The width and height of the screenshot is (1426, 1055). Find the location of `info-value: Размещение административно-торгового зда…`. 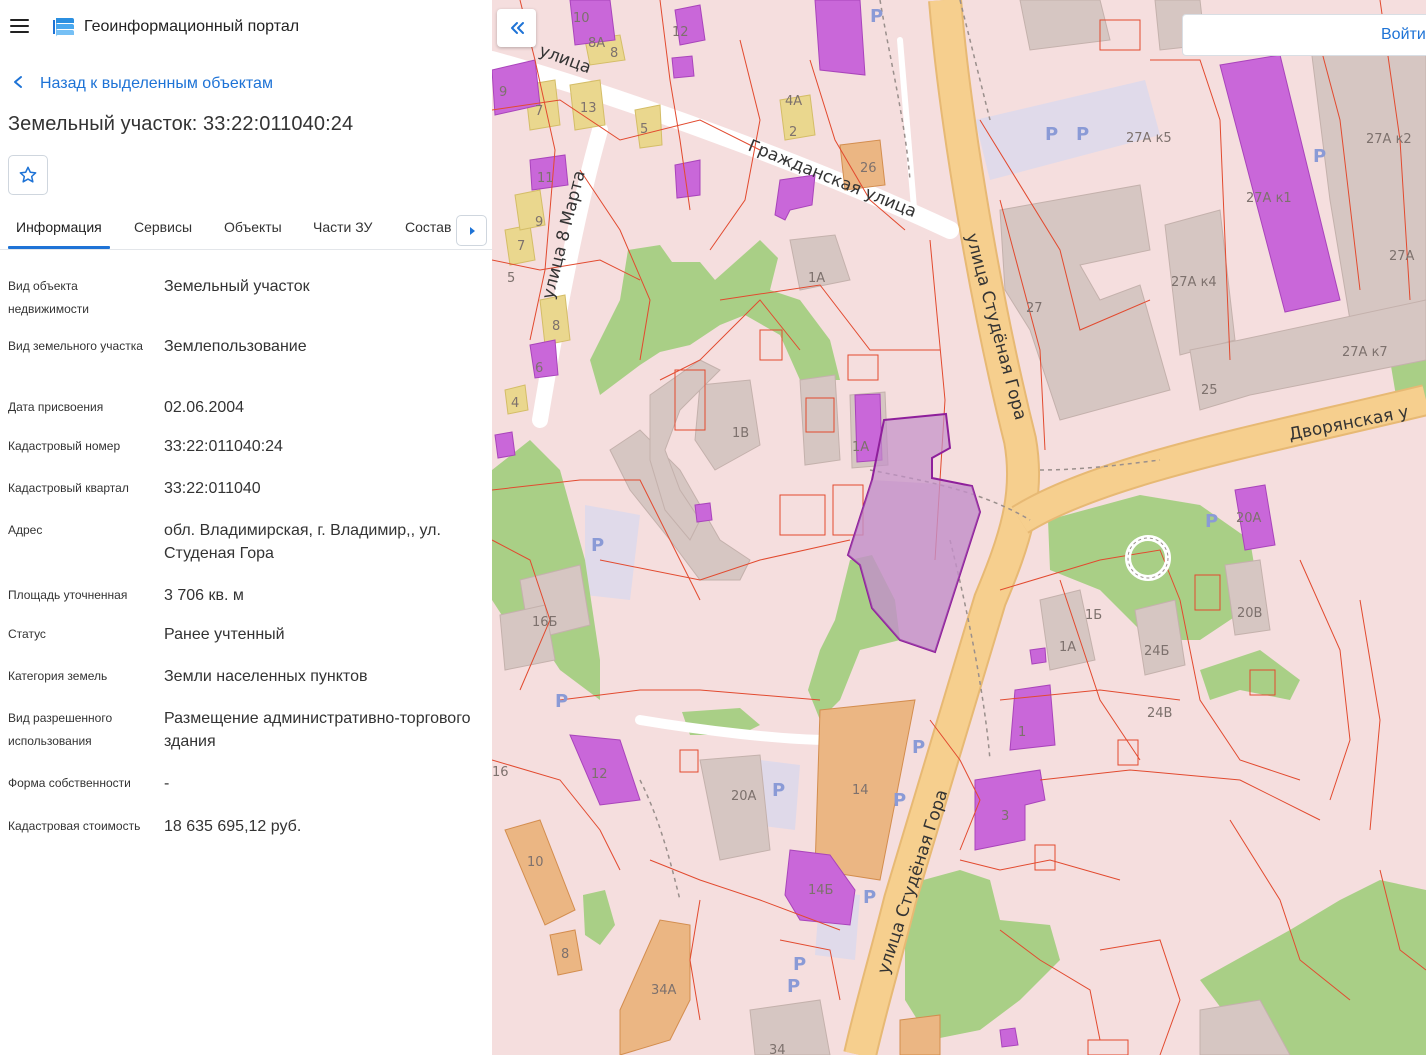

info-value: Размещение административно-торгового зда… is located at coordinates (317, 730).